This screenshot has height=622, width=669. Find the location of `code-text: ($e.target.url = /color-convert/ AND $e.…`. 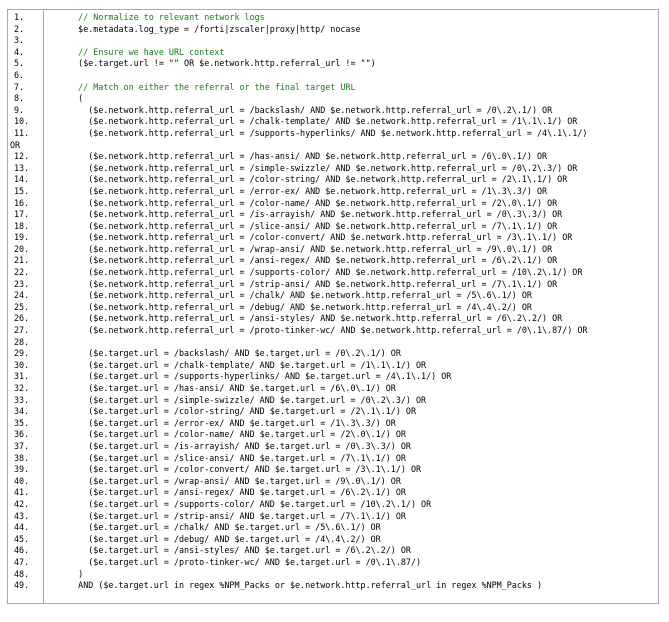

code-text: ($e.target.url = /color-convert/ AND $e.… is located at coordinates (240, 469).